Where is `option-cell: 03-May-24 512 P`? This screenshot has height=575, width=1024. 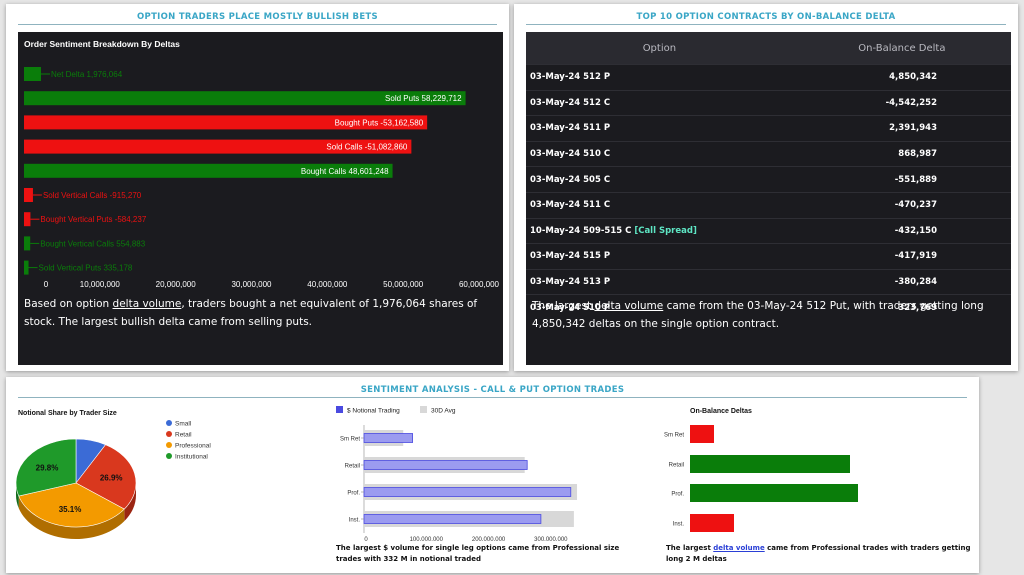
option-cell: 03-May-24 512 P is located at coordinates (659, 77).